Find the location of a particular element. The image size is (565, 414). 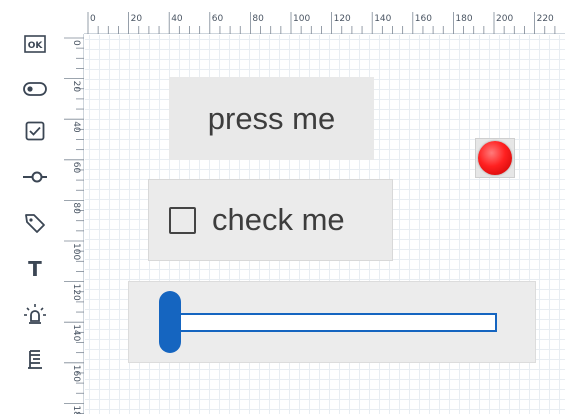

toggle-tool is located at coordinates (35, 89).